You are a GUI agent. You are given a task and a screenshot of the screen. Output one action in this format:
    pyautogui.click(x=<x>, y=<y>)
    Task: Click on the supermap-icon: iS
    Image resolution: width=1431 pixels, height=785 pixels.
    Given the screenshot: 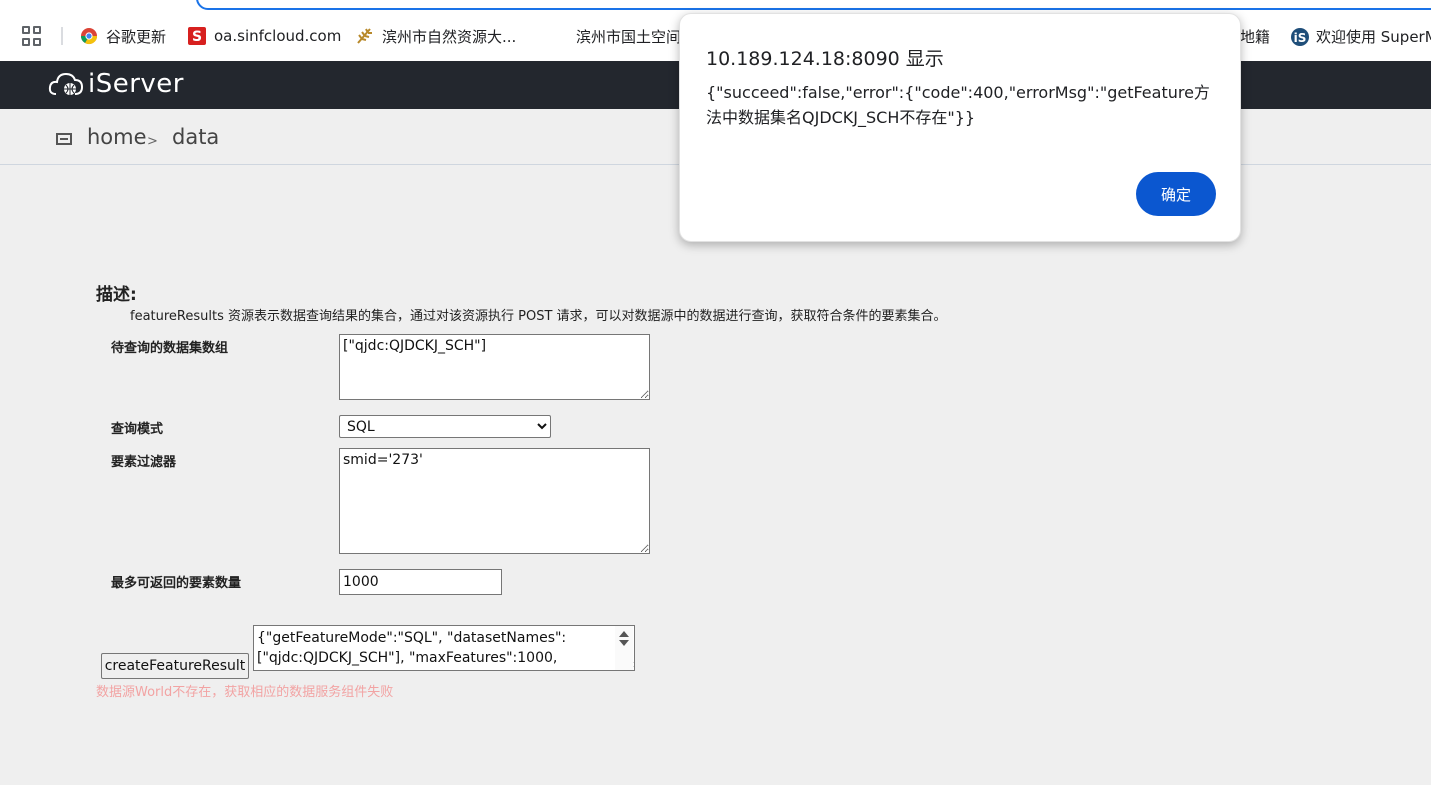 What is the action you would take?
    pyautogui.click(x=1299, y=36)
    